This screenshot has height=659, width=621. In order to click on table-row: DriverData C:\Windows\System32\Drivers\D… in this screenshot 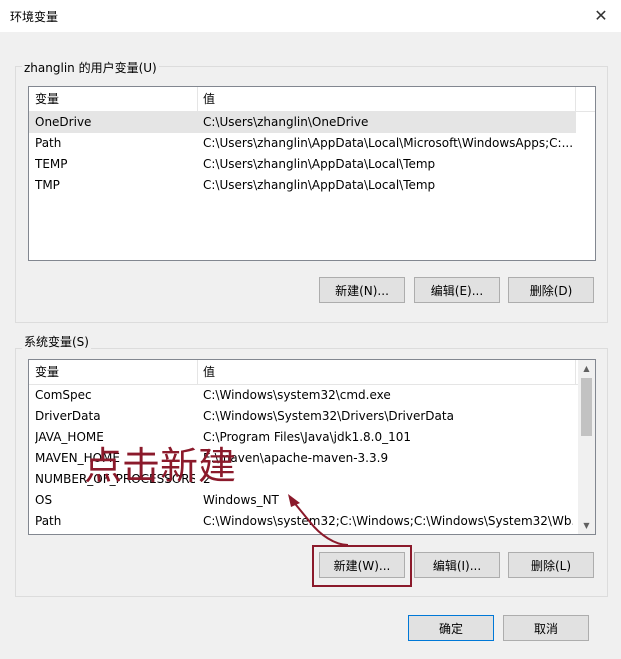, I will do `click(302, 416)`.